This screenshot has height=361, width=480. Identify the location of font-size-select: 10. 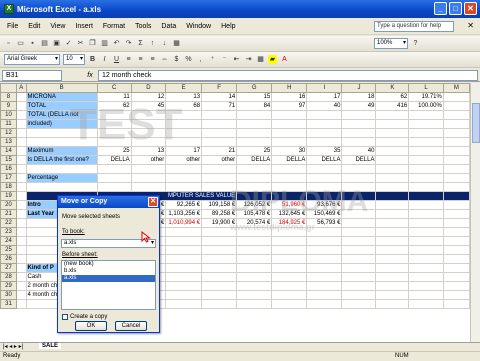
(74, 59).